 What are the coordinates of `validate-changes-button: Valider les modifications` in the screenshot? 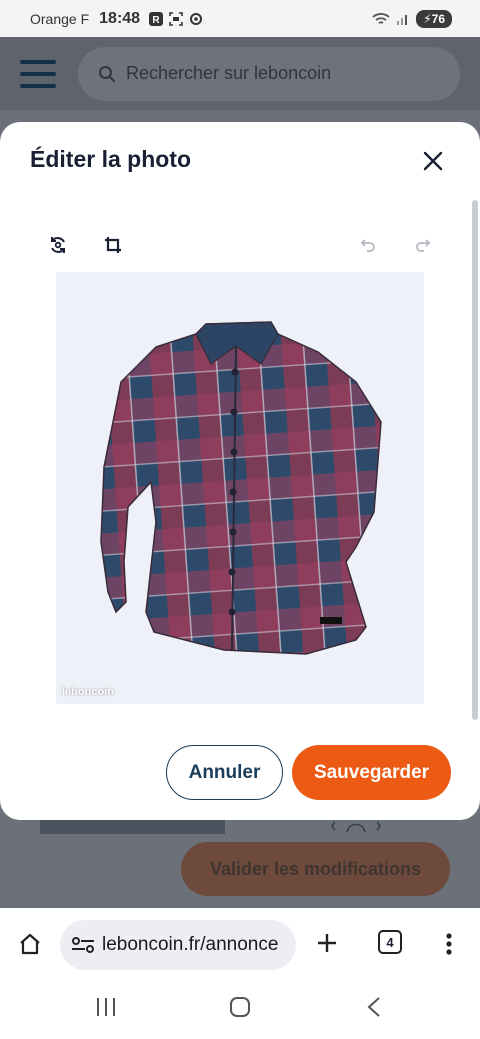 It's located at (315, 869).